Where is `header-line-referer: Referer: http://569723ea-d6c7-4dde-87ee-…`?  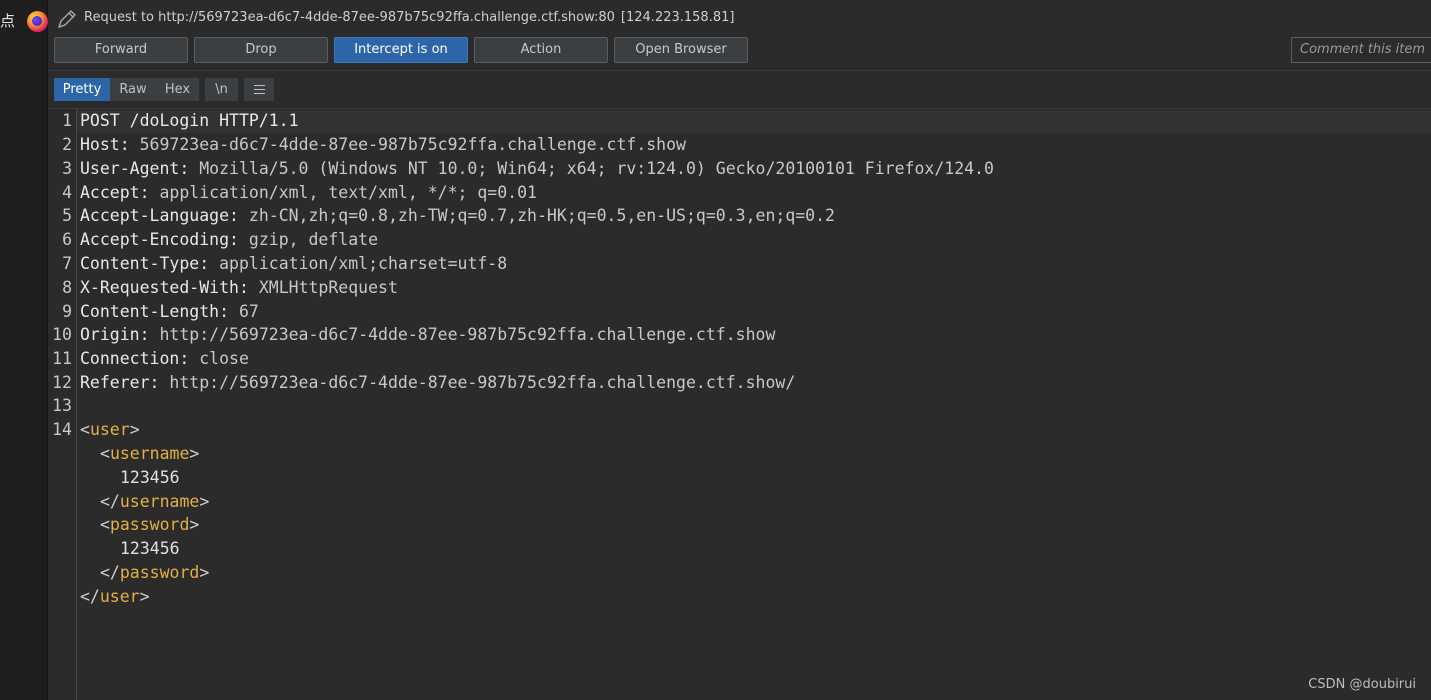 header-line-referer: Referer: http://569723ea-d6c7-4dde-87ee-… is located at coordinates (438, 382).